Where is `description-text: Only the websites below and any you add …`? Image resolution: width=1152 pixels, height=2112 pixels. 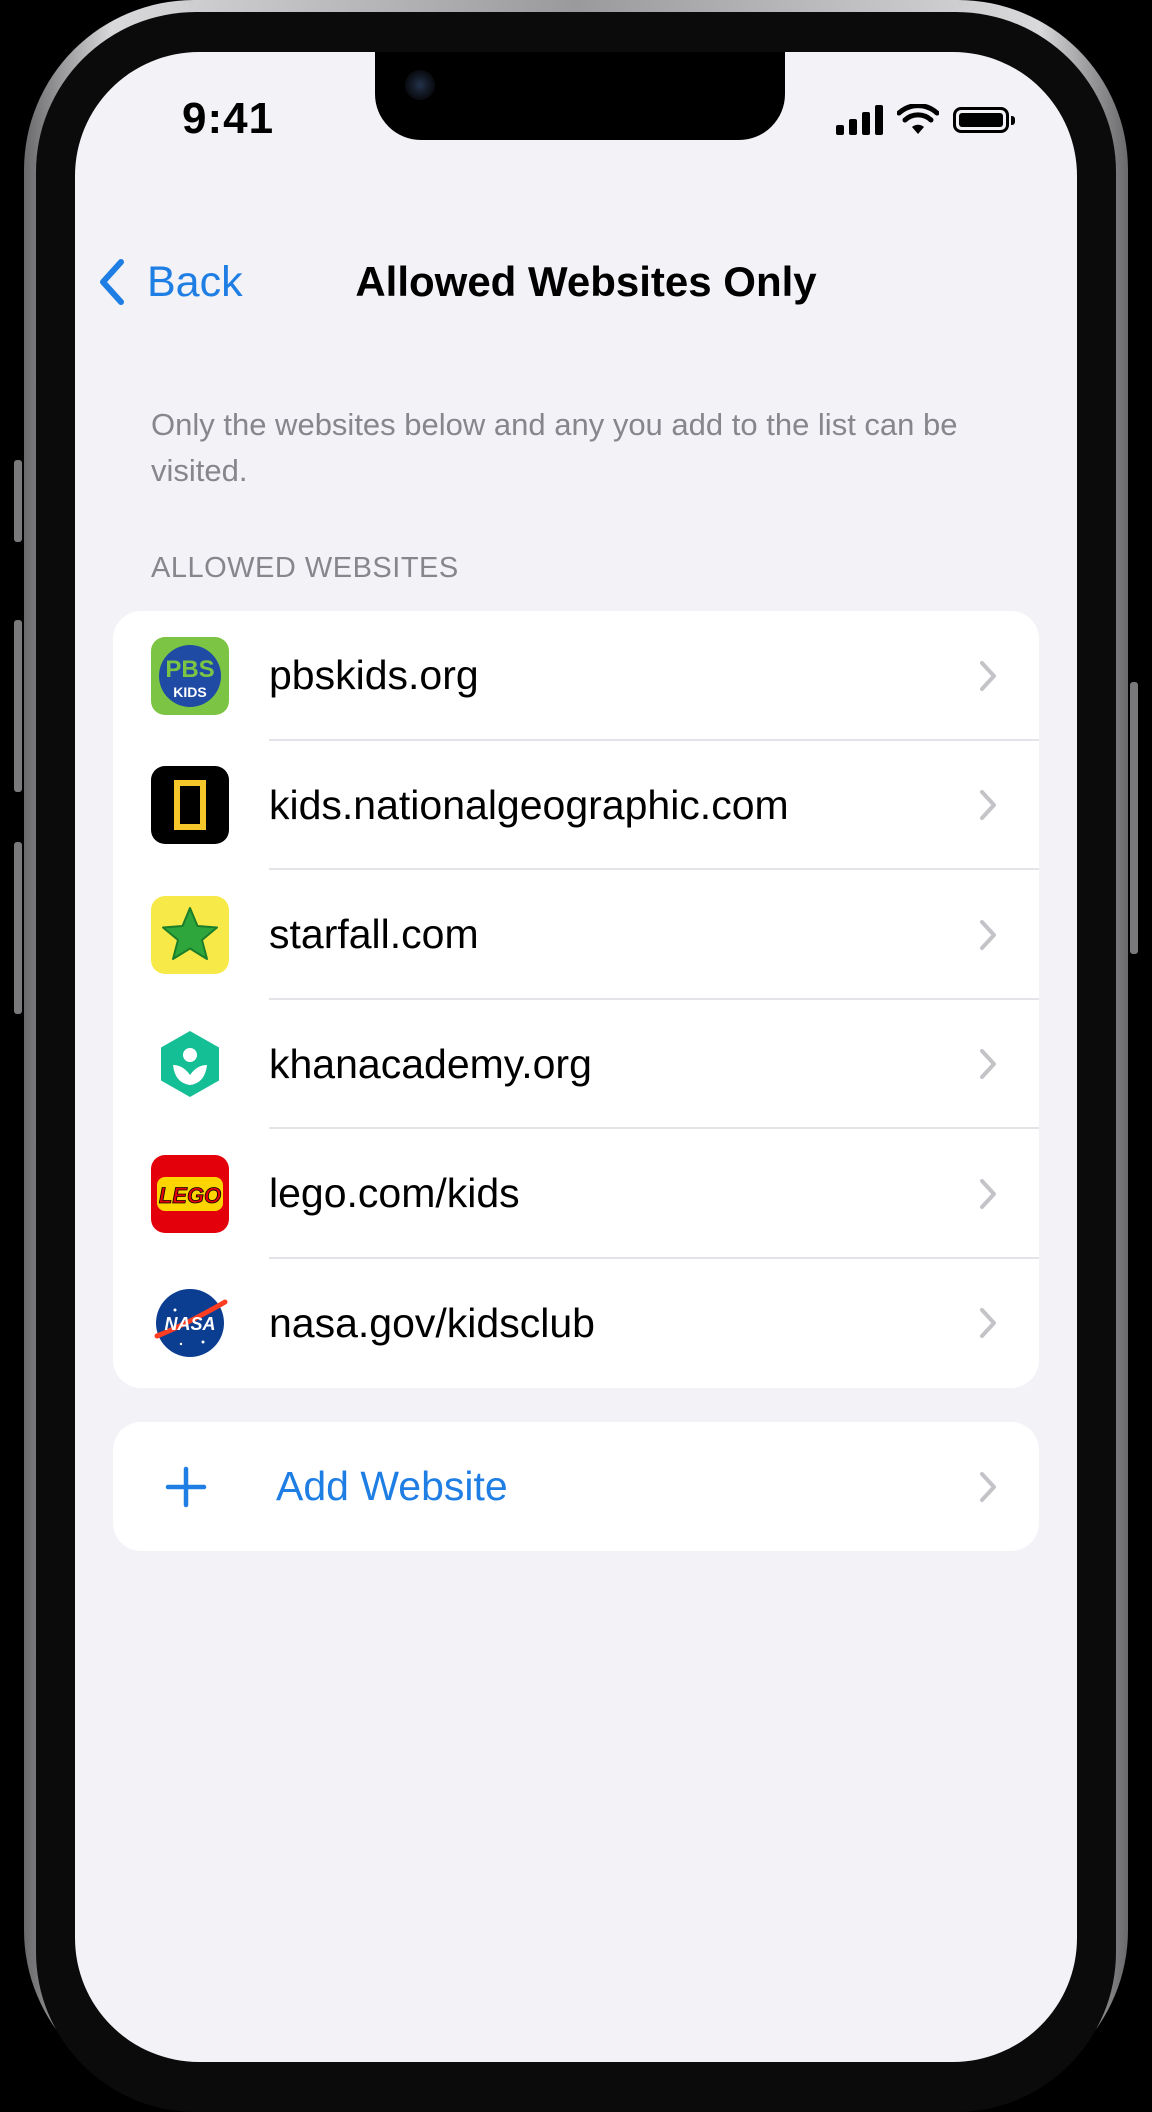
description-text: Only the websites below and any you add … is located at coordinates (554, 447).